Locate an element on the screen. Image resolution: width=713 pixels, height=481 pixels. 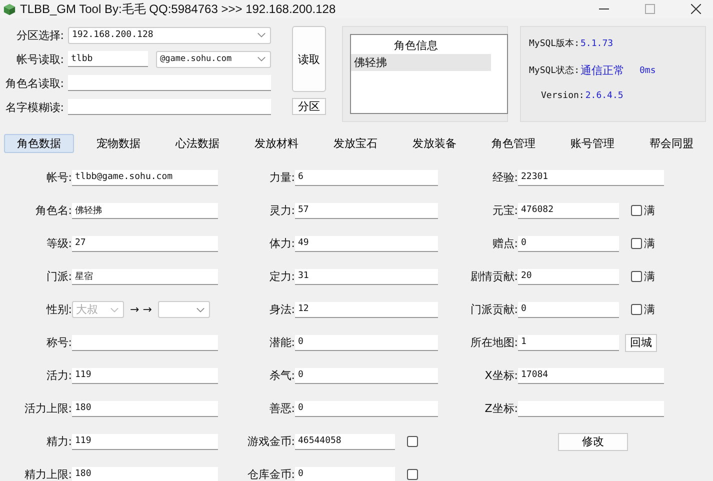
tab: 帮会同盟 is located at coordinates (671, 143).